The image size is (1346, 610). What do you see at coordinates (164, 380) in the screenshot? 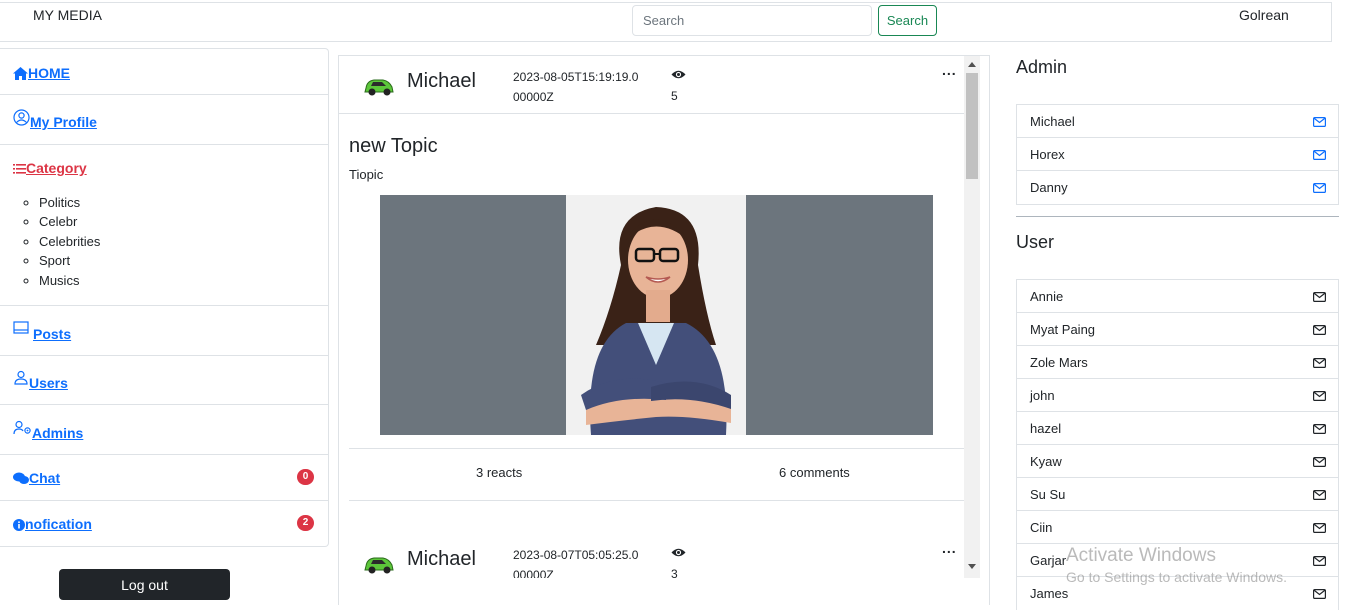
I see `sidebar-item-users: Users` at bounding box center [164, 380].